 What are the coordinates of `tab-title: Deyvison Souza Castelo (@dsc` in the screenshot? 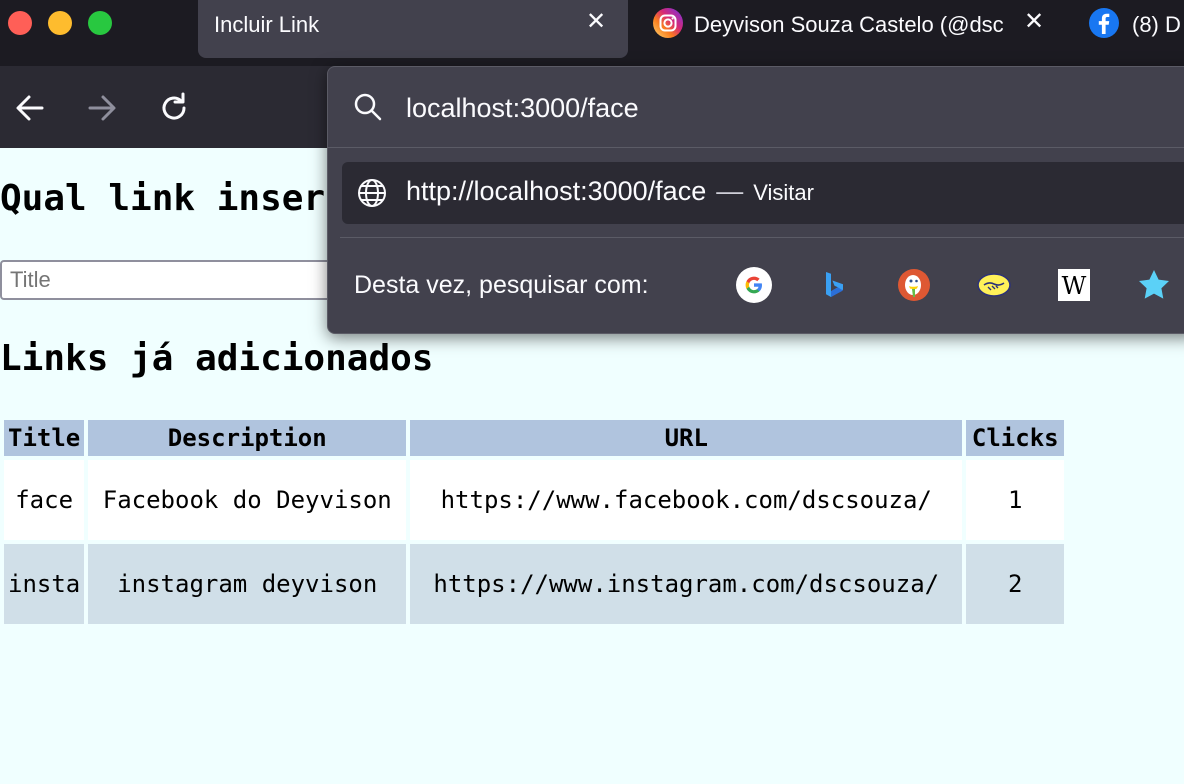 It's located at (849, 24).